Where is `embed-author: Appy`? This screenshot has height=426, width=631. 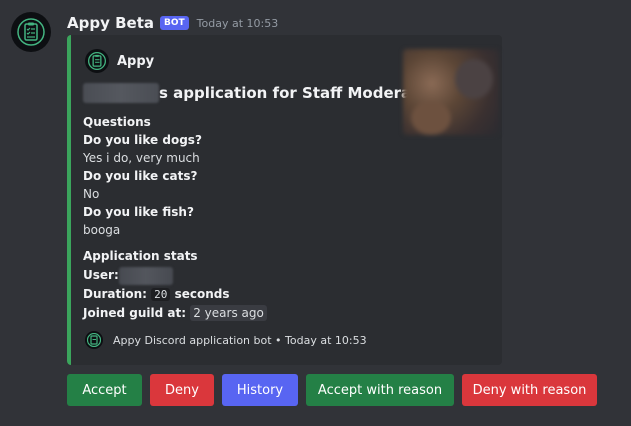 embed-author: Appy is located at coordinates (119, 61).